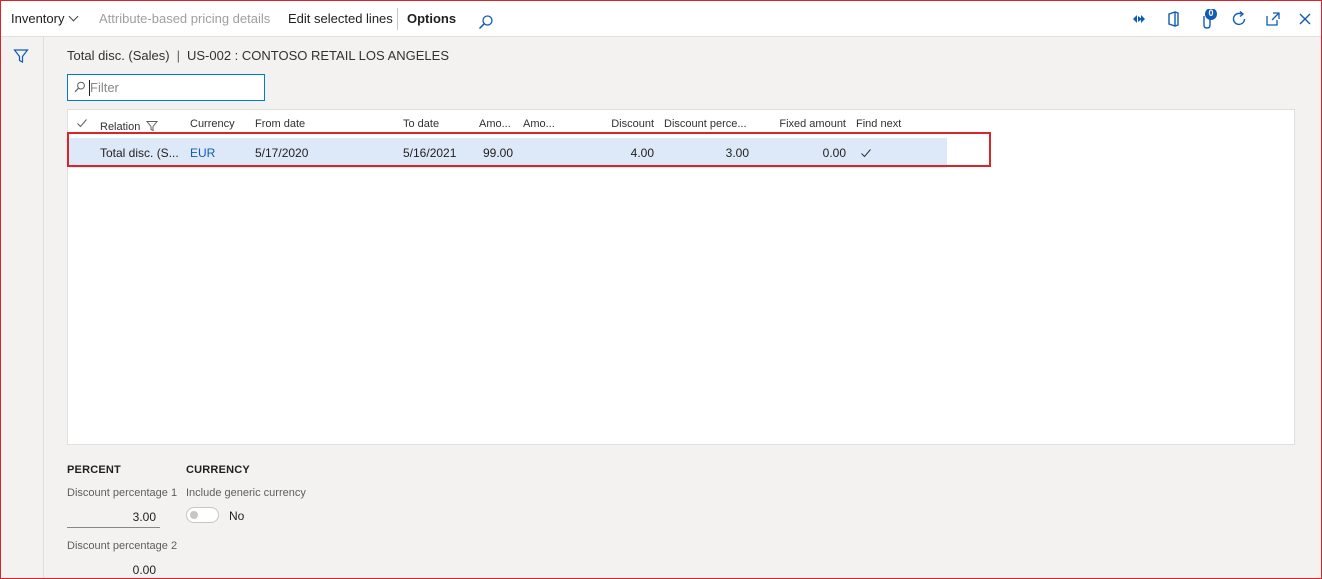 The image size is (1322, 579). What do you see at coordinates (866, 154) in the screenshot?
I see `checkmark-icon` at bounding box center [866, 154].